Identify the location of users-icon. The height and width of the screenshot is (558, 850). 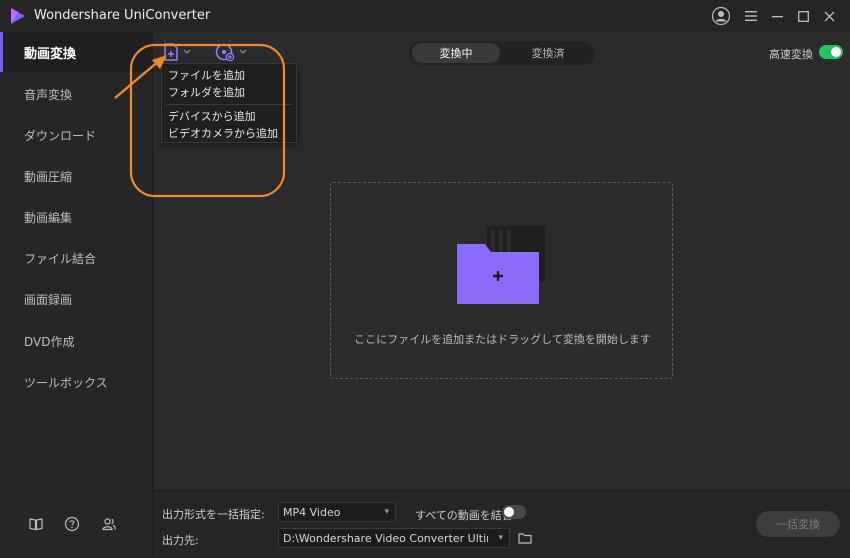
(109, 524).